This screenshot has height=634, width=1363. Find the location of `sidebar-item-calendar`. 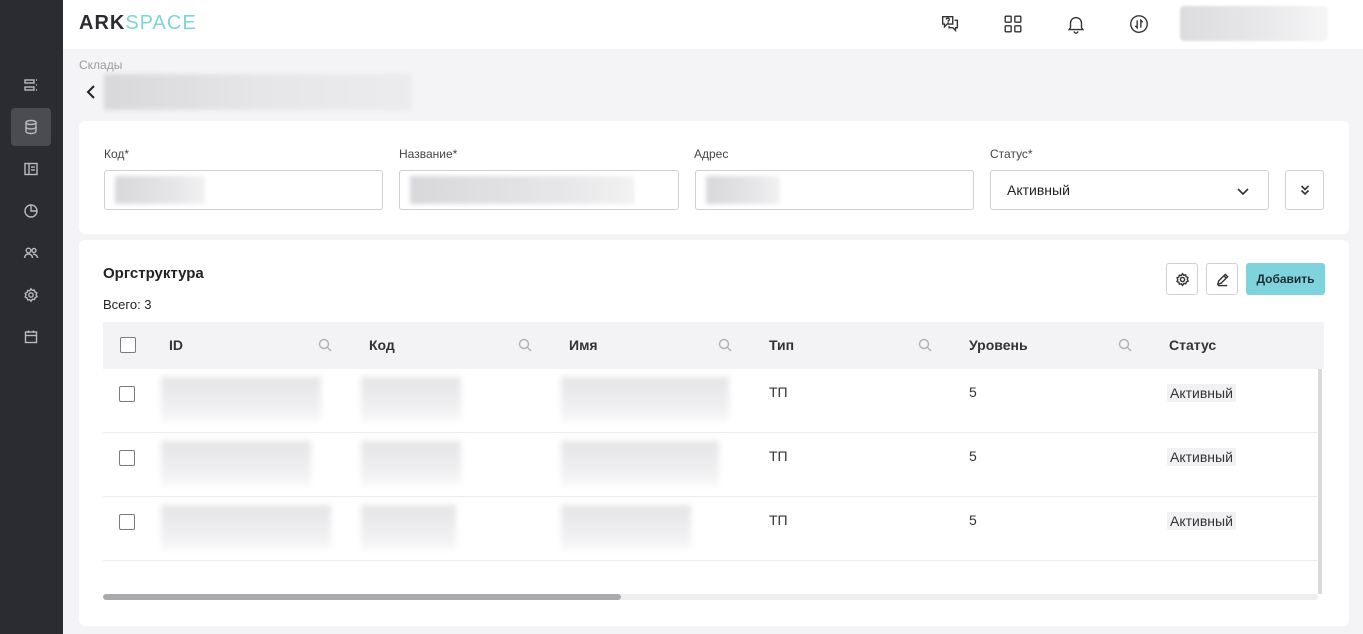

sidebar-item-calendar is located at coordinates (31, 337).